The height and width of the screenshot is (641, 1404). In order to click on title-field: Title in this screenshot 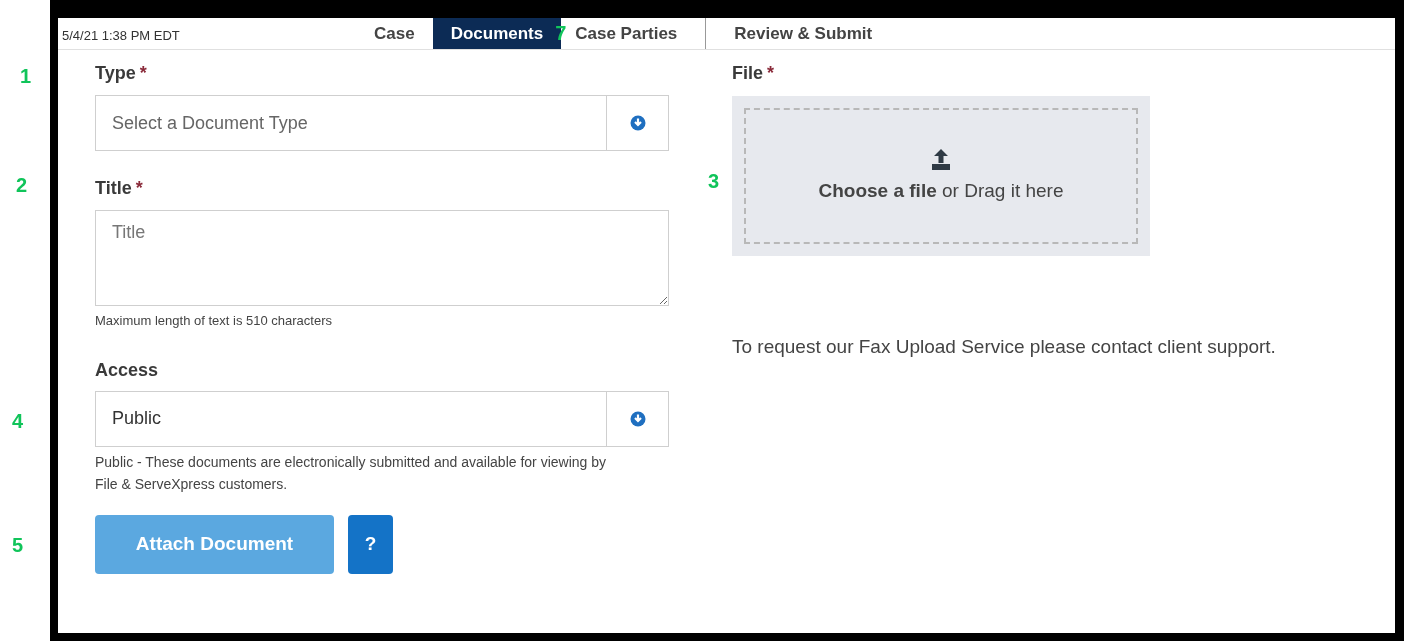, I will do `click(382, 258)`.